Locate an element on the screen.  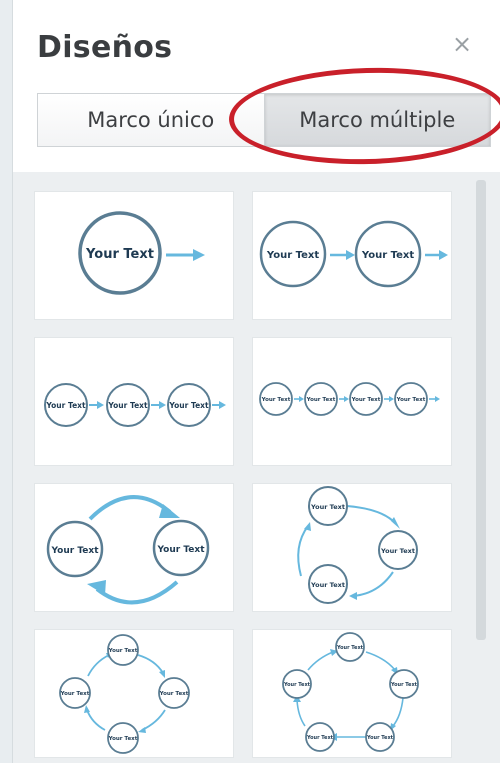
layout-thumb-two-cycle: Your Text Your Text is located at coordinates (134, 547).